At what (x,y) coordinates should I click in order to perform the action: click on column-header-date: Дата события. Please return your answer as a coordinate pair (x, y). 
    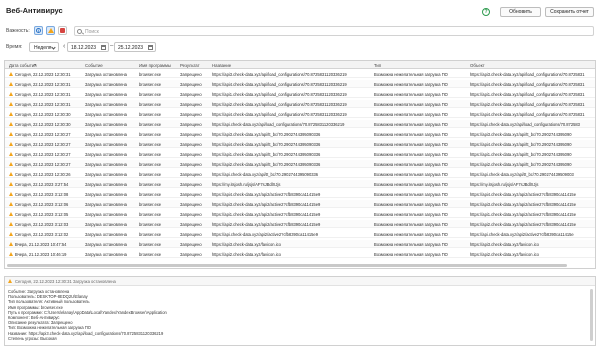
    Looking at the image, I should click on (23, 65).